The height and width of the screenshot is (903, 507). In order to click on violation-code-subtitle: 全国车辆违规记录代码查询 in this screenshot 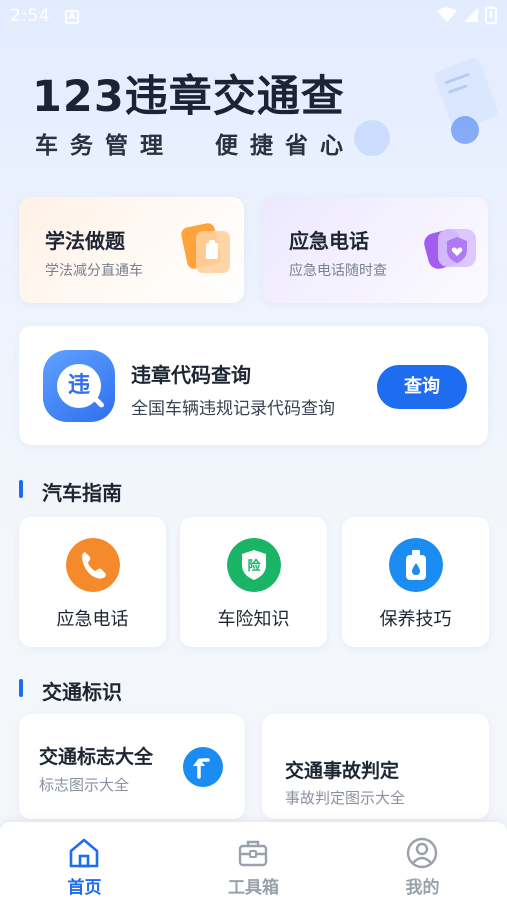, I will do `click(233, 409)`.